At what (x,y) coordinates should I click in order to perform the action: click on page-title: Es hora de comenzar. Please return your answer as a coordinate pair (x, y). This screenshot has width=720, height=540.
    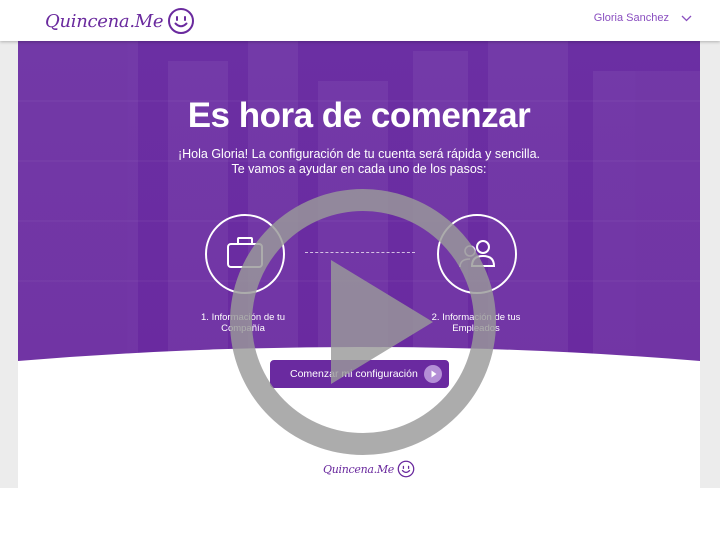
    Looking at the image, I should click on (359, 115).